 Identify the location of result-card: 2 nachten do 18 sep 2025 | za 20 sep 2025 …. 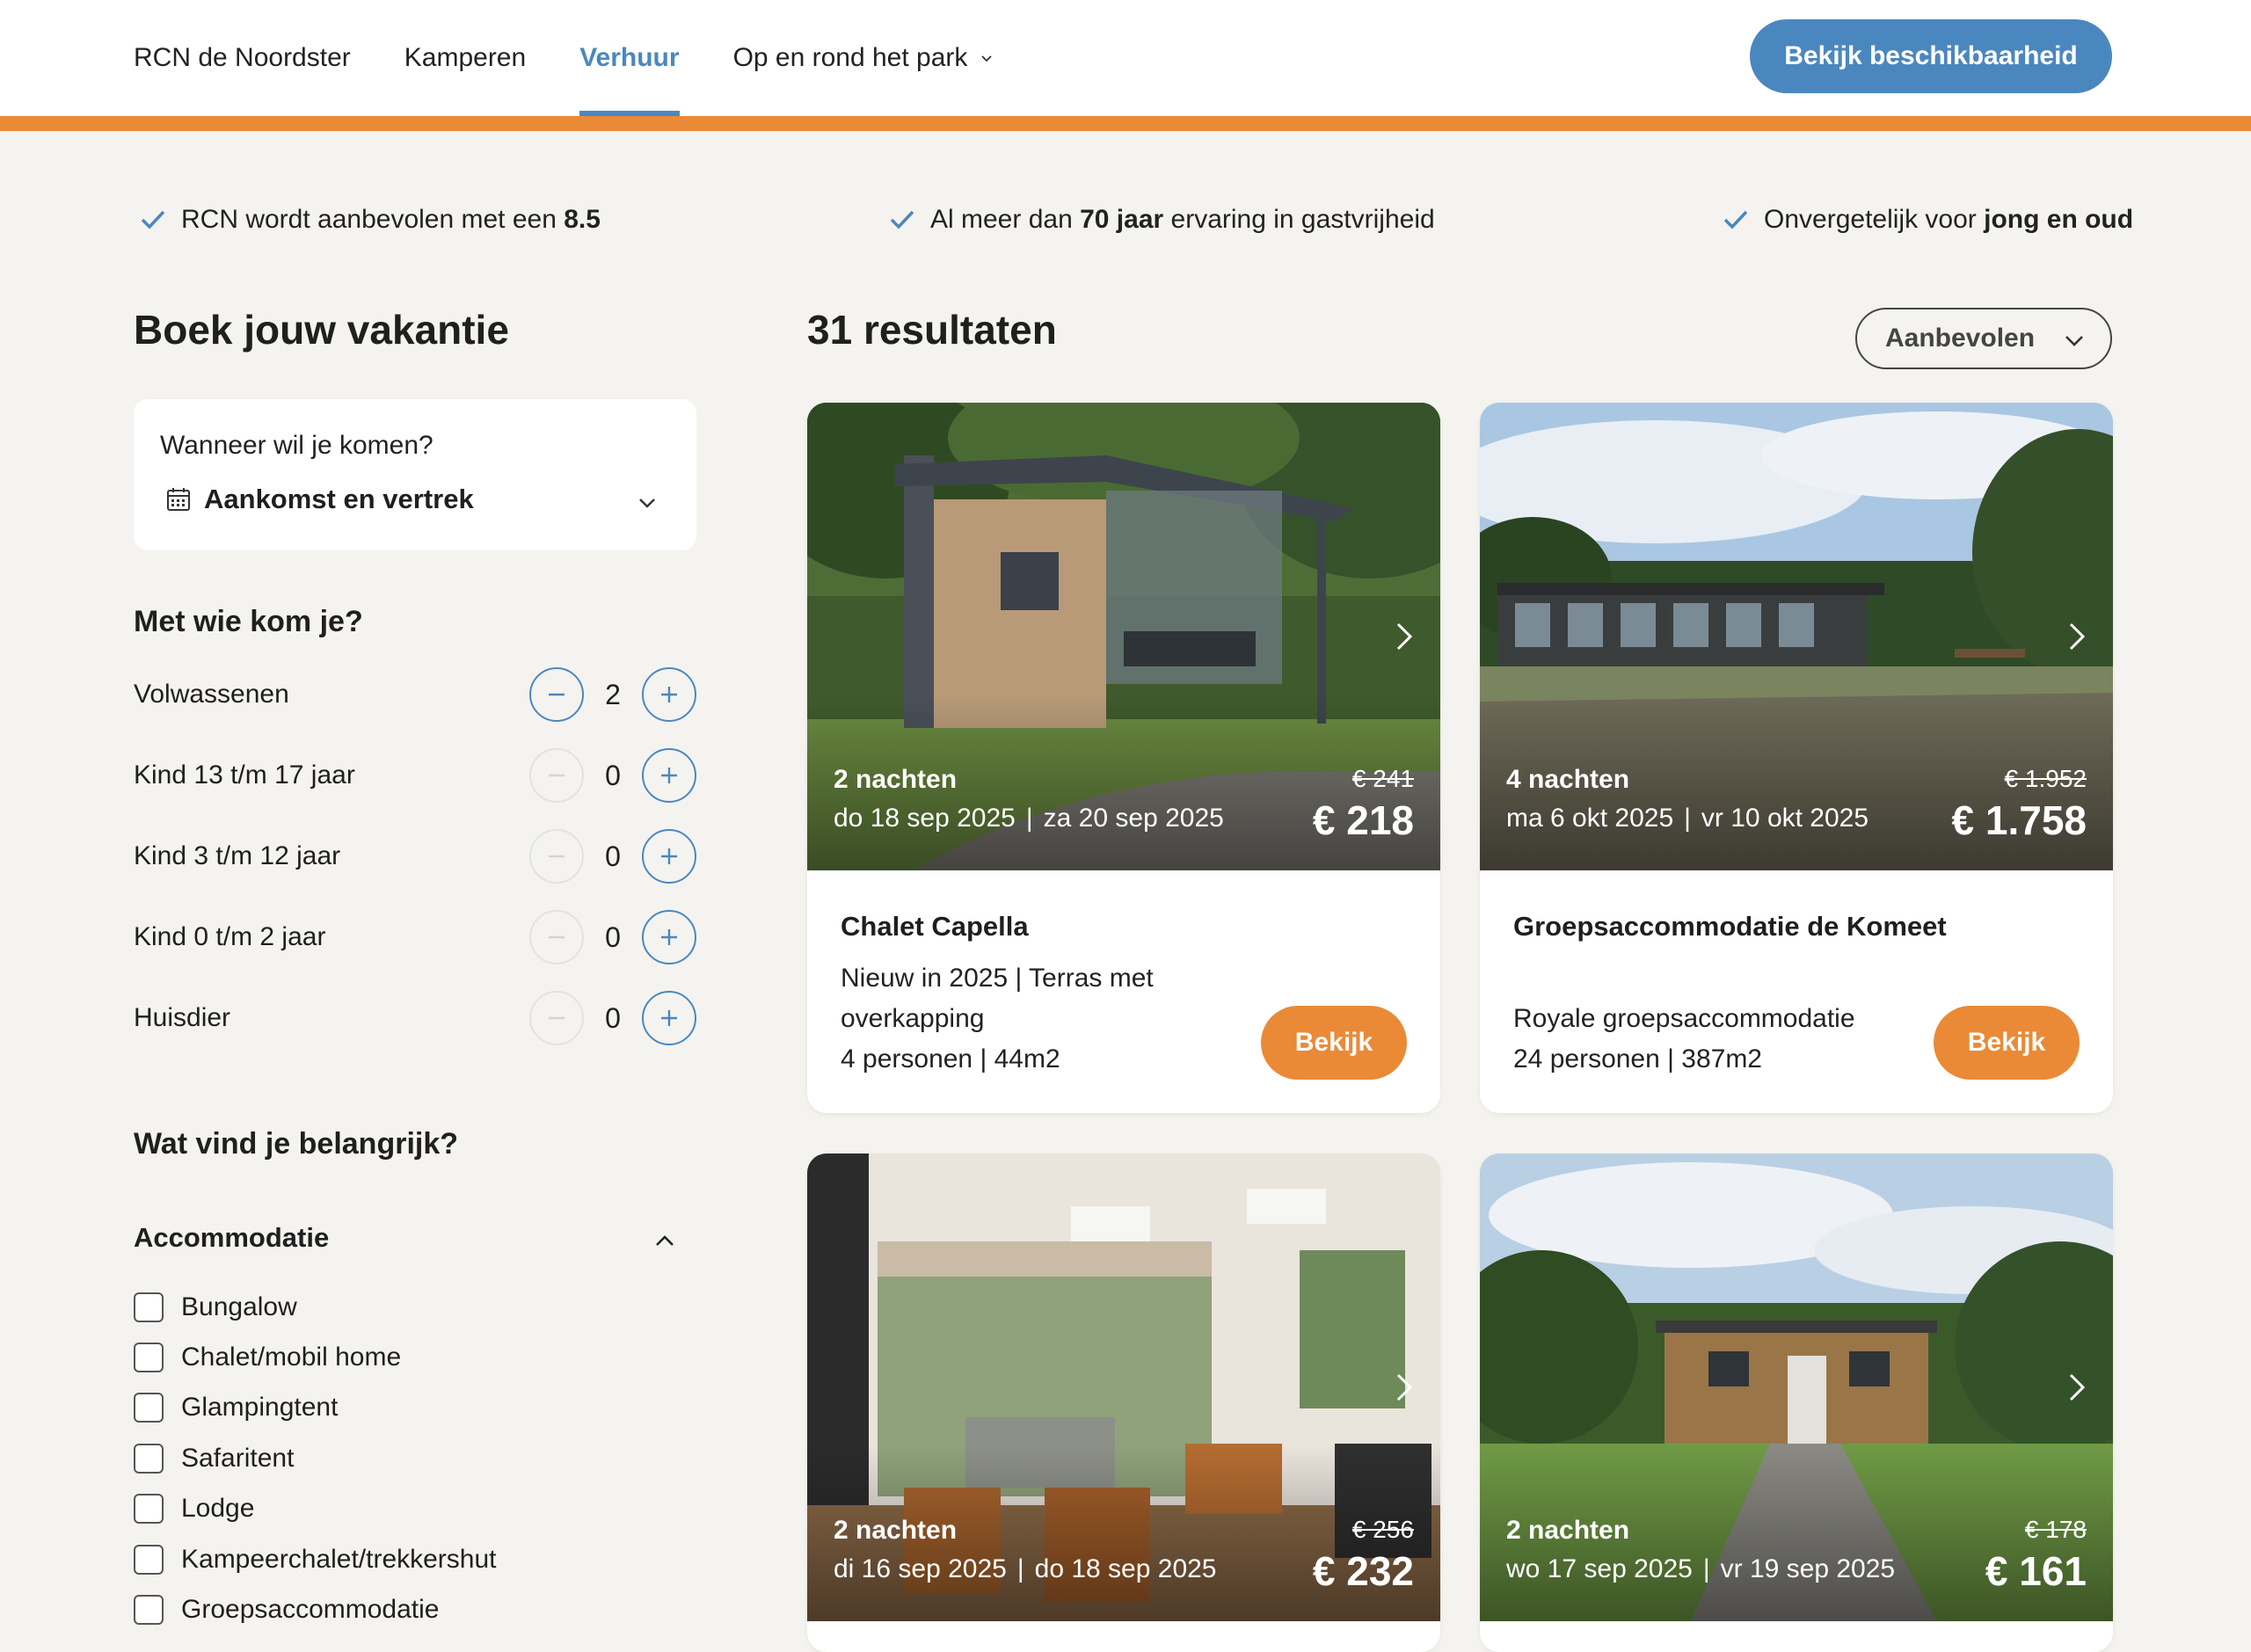
(1123, 758).